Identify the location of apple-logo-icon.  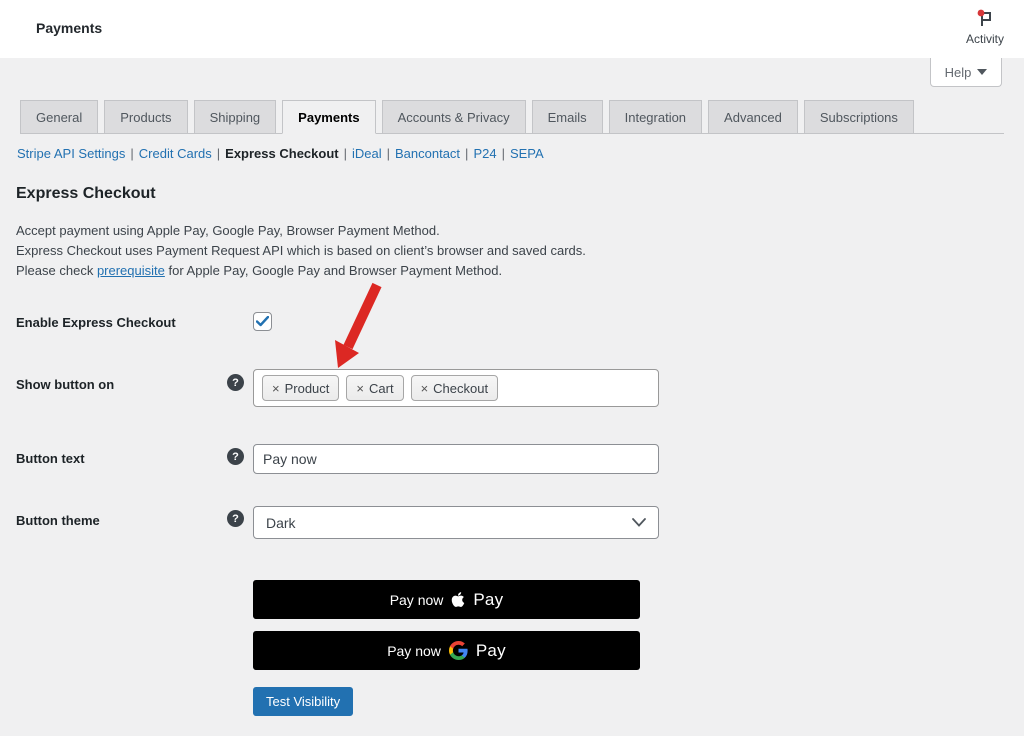
(458, 599).